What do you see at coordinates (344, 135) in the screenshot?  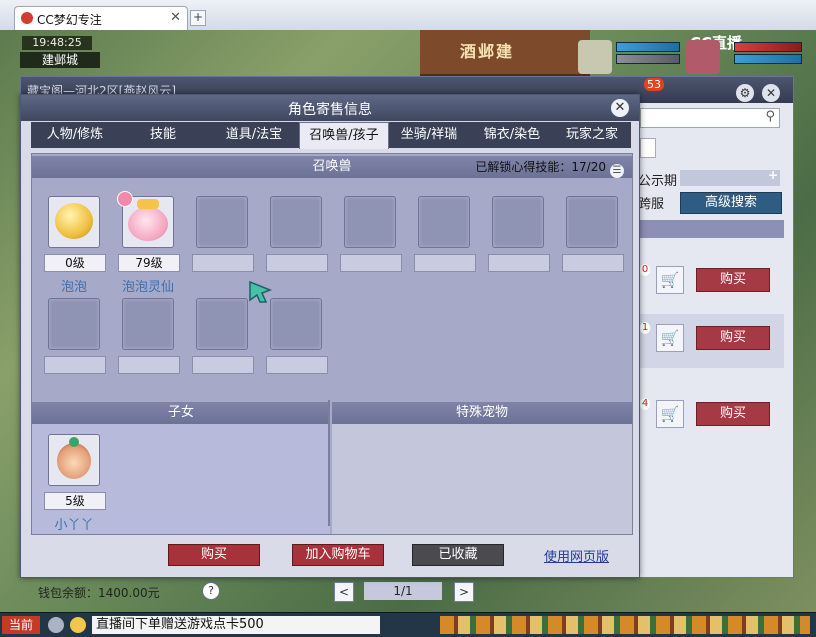 I see `tab-summons: 召唤兽/孩子` at bounding box center [344, 135].